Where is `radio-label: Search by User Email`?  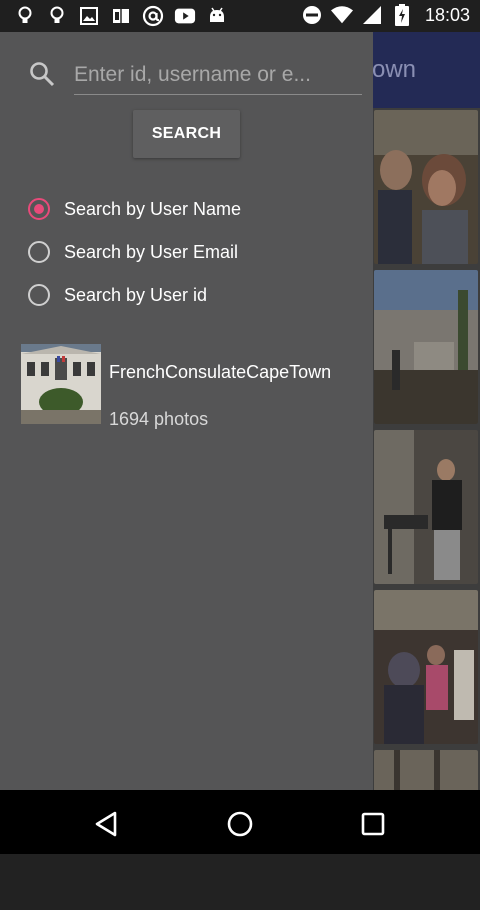 radio-label: Search by User Email is located at coordinates (151, 251).